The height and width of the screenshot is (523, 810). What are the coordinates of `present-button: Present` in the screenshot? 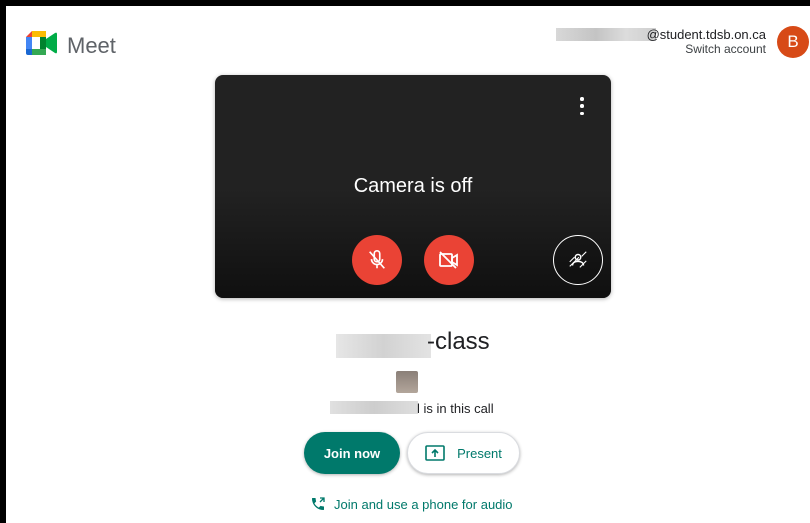 It's located at (463, 453).